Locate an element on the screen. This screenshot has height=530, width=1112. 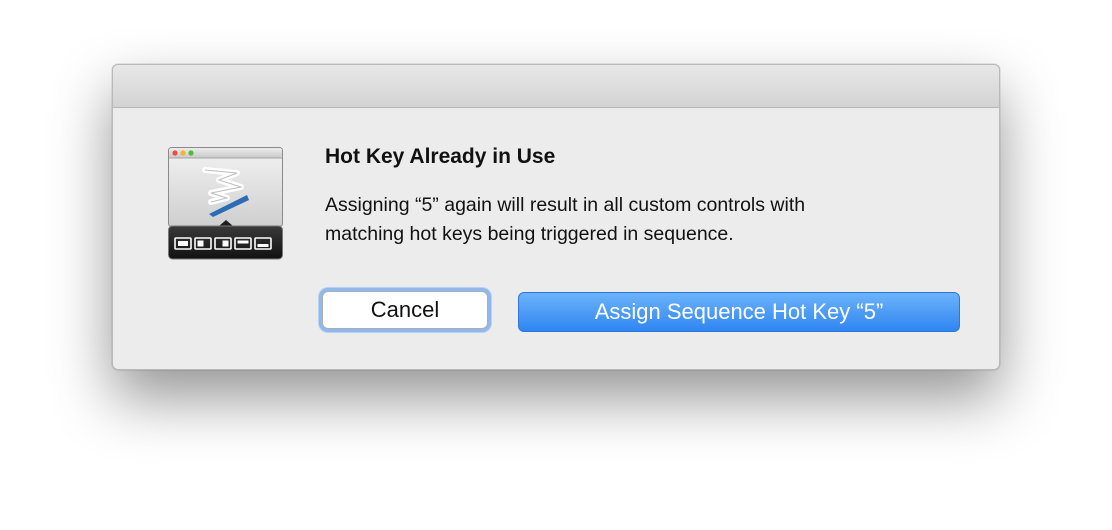
dialog-titlebar is located at coordinates (556, 86).